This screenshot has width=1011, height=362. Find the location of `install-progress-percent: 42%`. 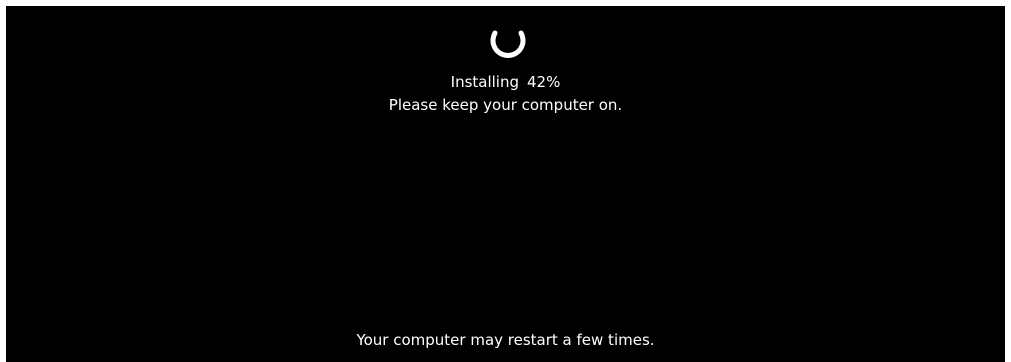

install-progress-percent: 42% is located at coordinates (544, 82).